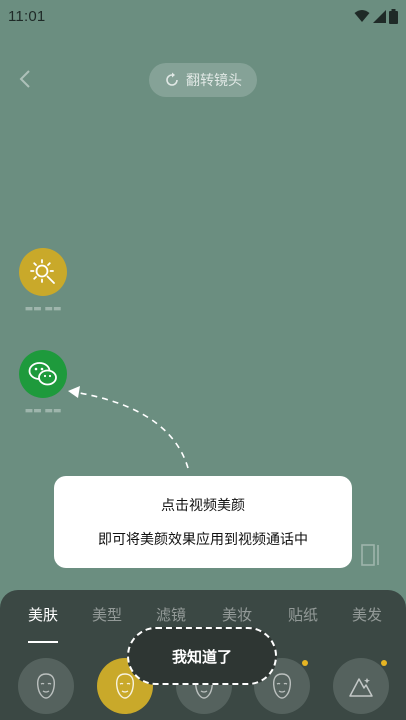 The height and width of the screenshot is (720, 406). What do you see at coordinates (202, 656) in the screenshot?
I see `got-it-button: 我知道了` at bounding box center [202, 656].